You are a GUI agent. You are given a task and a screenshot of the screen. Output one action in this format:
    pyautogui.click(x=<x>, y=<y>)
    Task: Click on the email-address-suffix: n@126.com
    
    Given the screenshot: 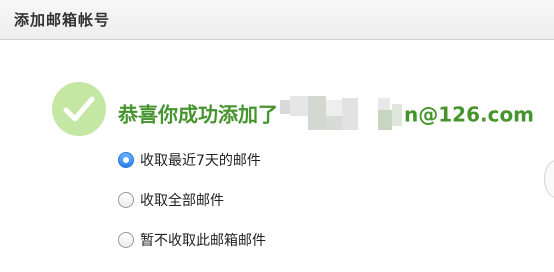 What is the action you would take?
    pyautogui.click(x=469, y=114)
    